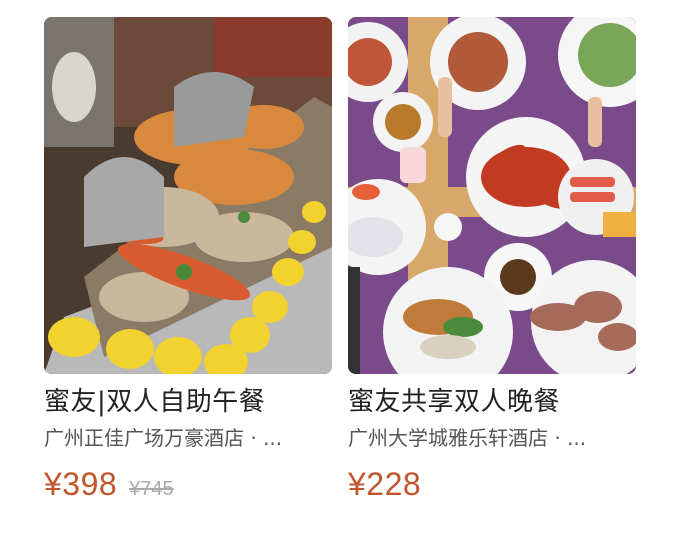 This screenshot has width=680, height=534. Describe the element at coordinates (188, 486) in the screenshot. I see `price-row: ¥398 ¥745` at that location.